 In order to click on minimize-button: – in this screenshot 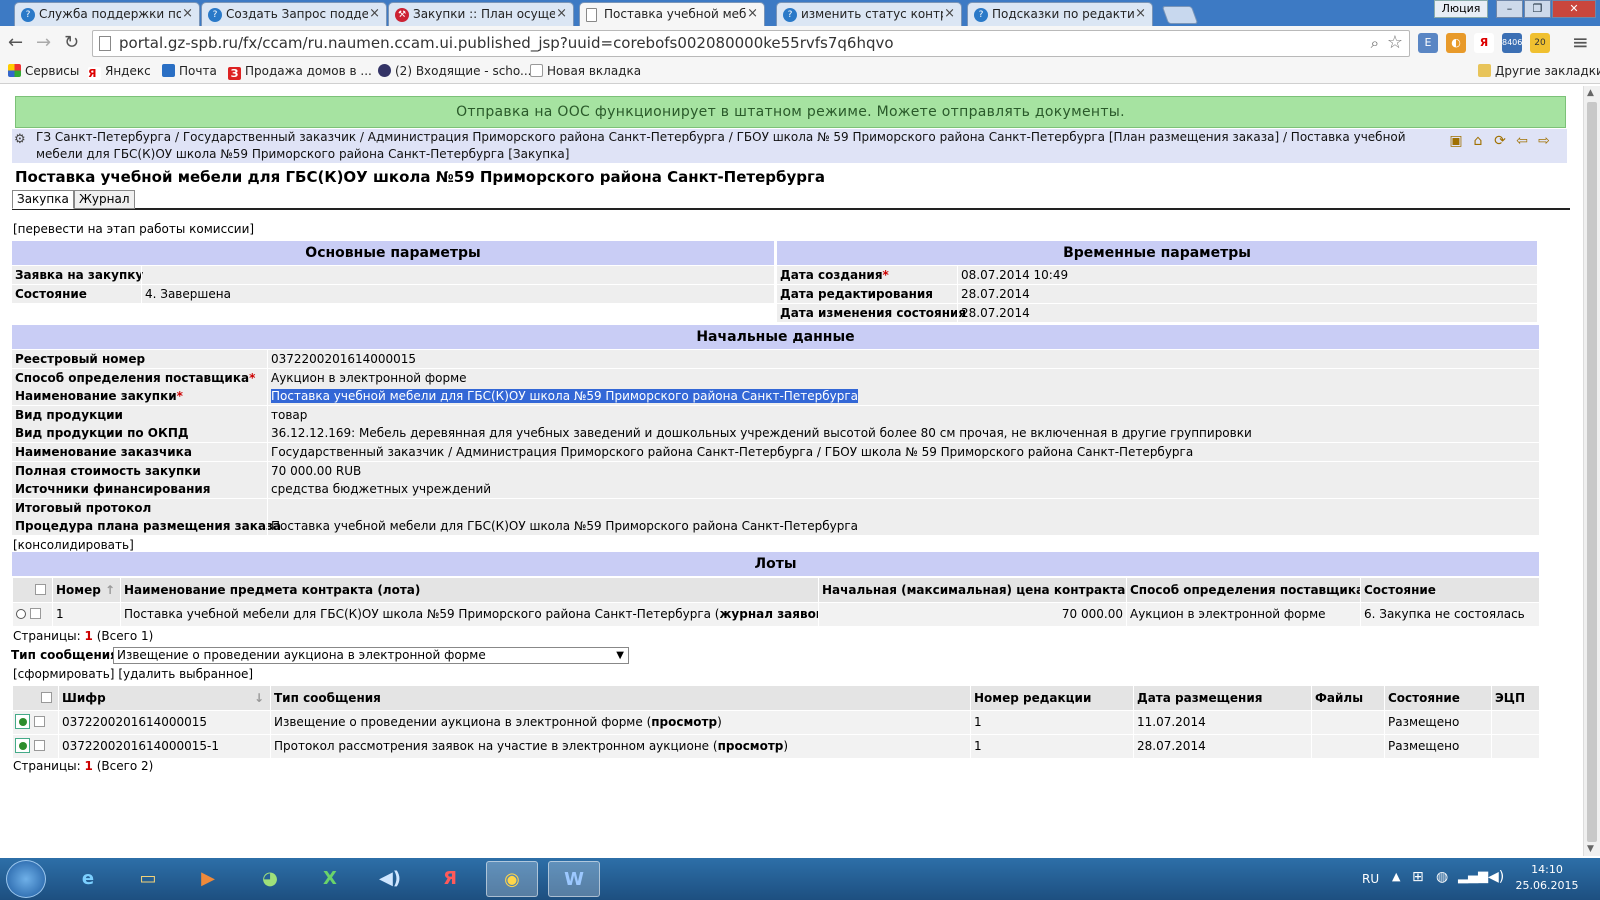, I will do `click(1509, 9)`.